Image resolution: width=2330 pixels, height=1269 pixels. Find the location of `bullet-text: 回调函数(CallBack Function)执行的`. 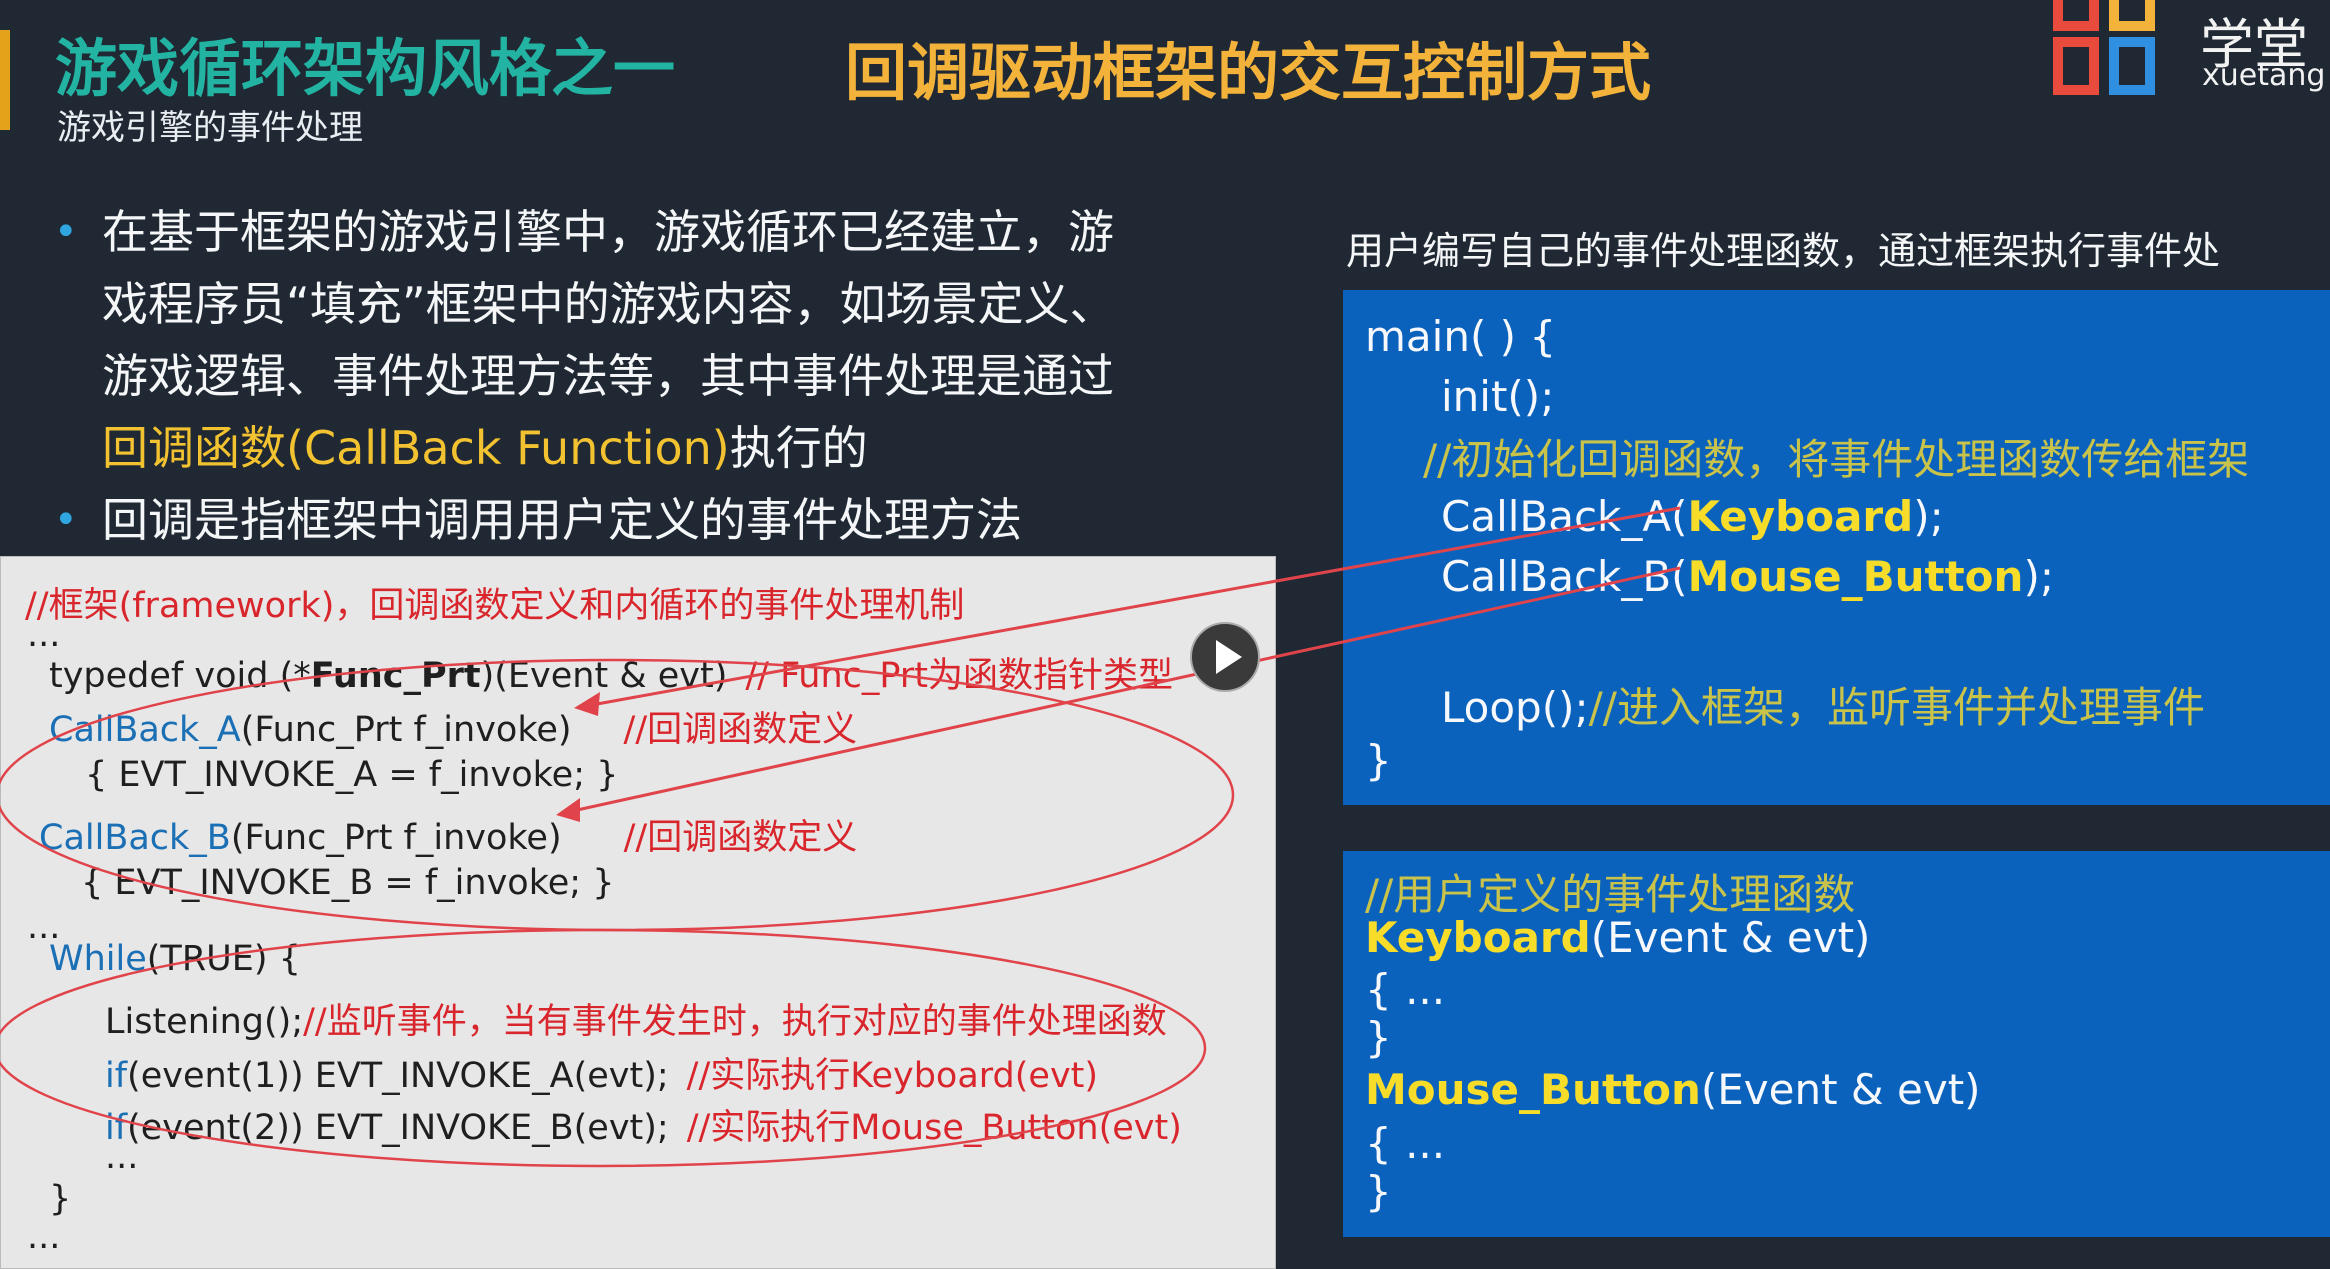

bullet-text: 回调函数(CallBack Function)执行的 is located at coordinates (661, 448).